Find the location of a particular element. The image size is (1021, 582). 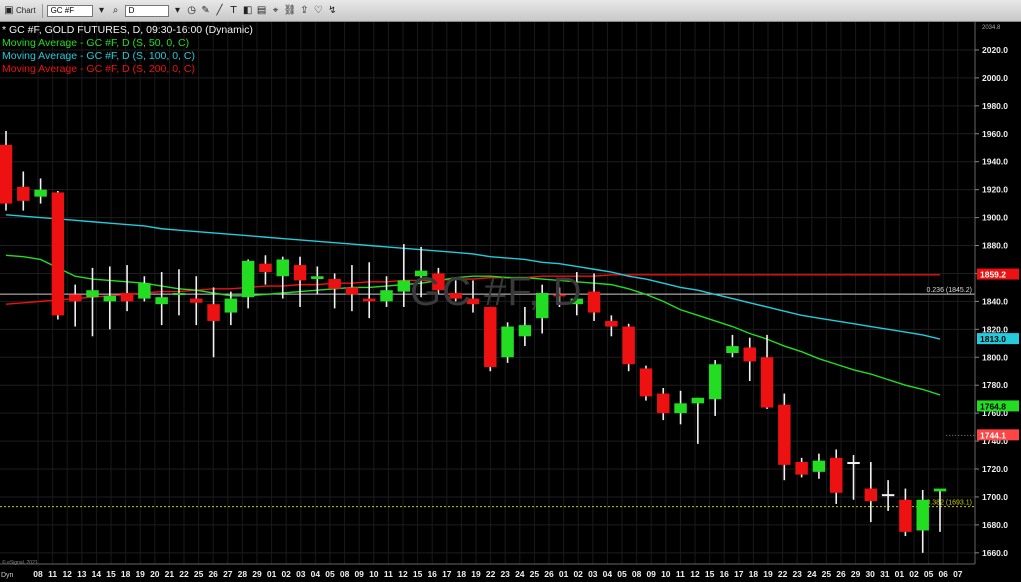

line-tool-icon: ╱ is located at coordinates (220, 11).